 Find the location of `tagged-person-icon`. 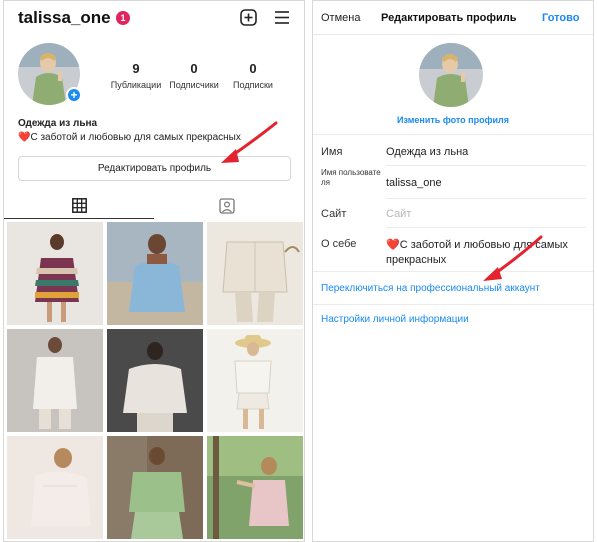

tagged-person-icon is located at coordinates (227, 206).